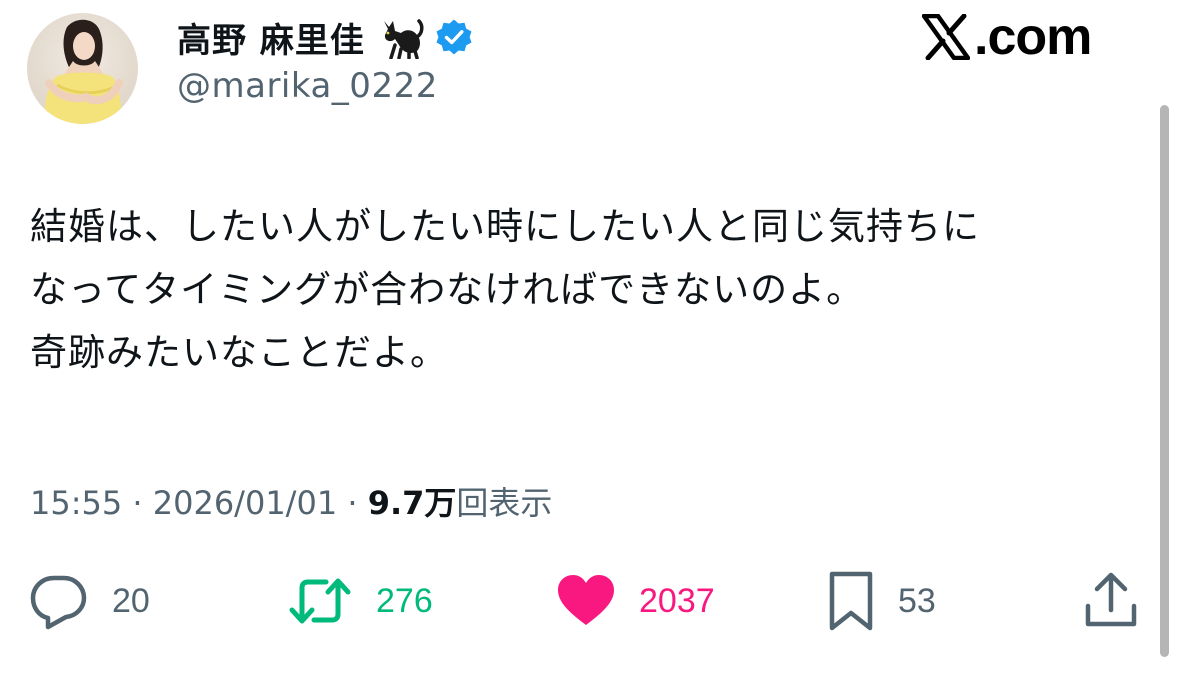 The image size is (1179, 677). Describe the element at coordinates (271, 37) in the screenshot. I see `display-name: 高野 麻里佳` at that location.